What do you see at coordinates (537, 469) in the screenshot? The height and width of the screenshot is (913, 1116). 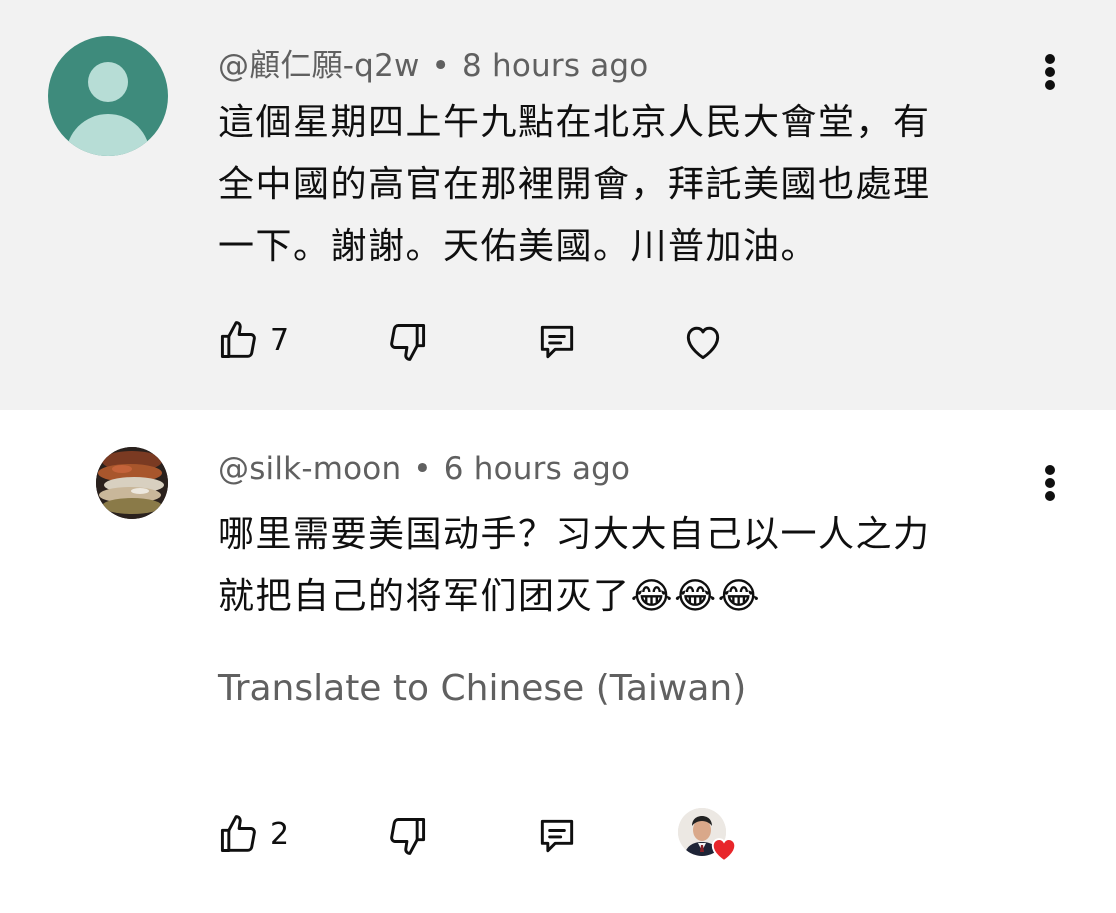 I see `comment-timestamp: 6 hours ago` at bounding box center [537, 469].